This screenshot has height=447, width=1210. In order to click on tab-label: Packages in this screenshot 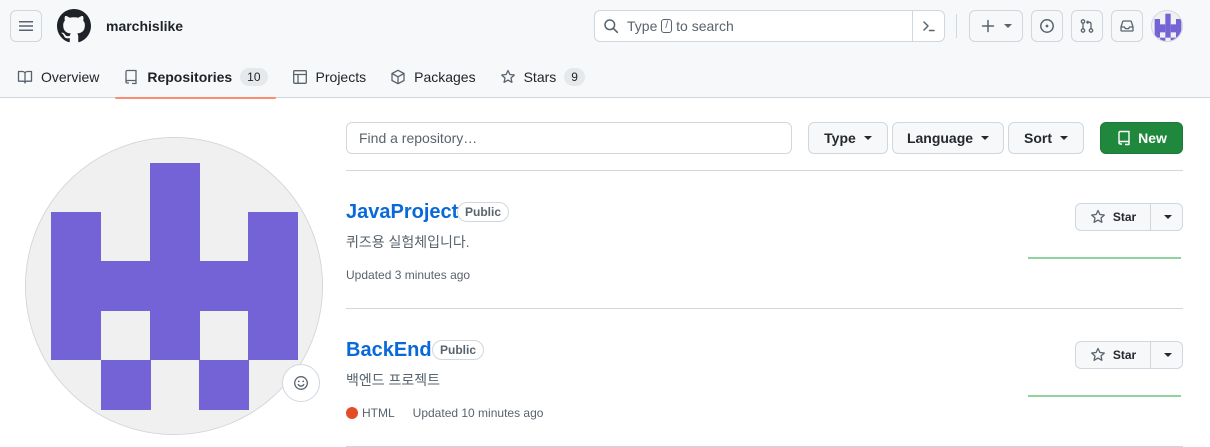, I will do `click(445, 77)`.